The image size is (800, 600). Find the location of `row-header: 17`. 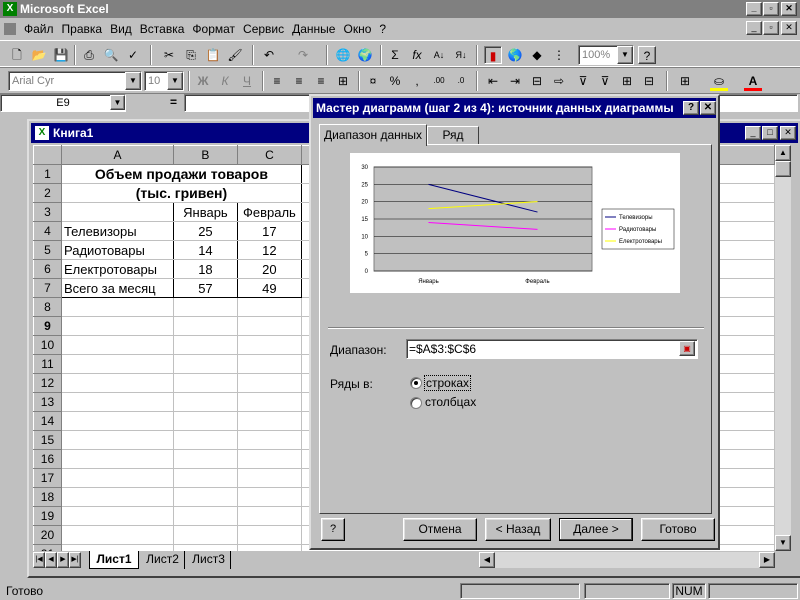

row-header: 17 is located at coordinates (47, 478).